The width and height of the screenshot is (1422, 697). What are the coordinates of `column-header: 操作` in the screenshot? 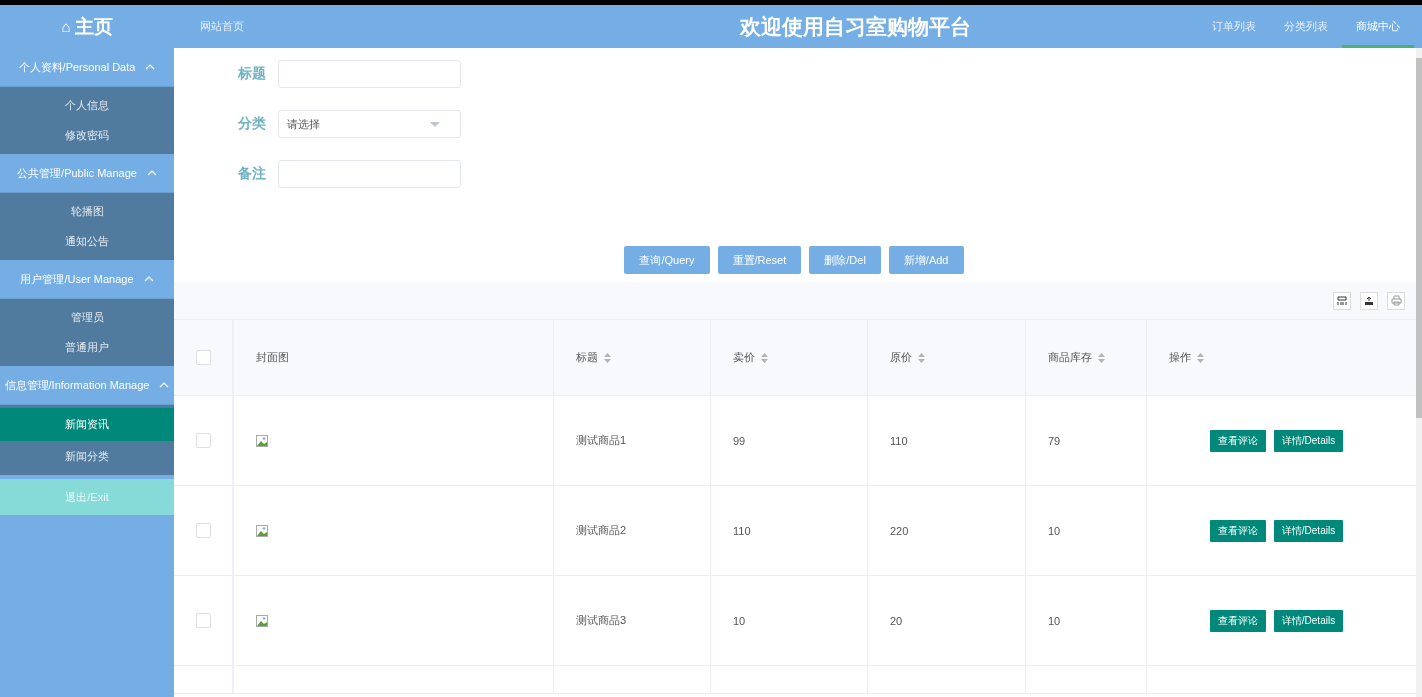 It's located at (1180, 357).